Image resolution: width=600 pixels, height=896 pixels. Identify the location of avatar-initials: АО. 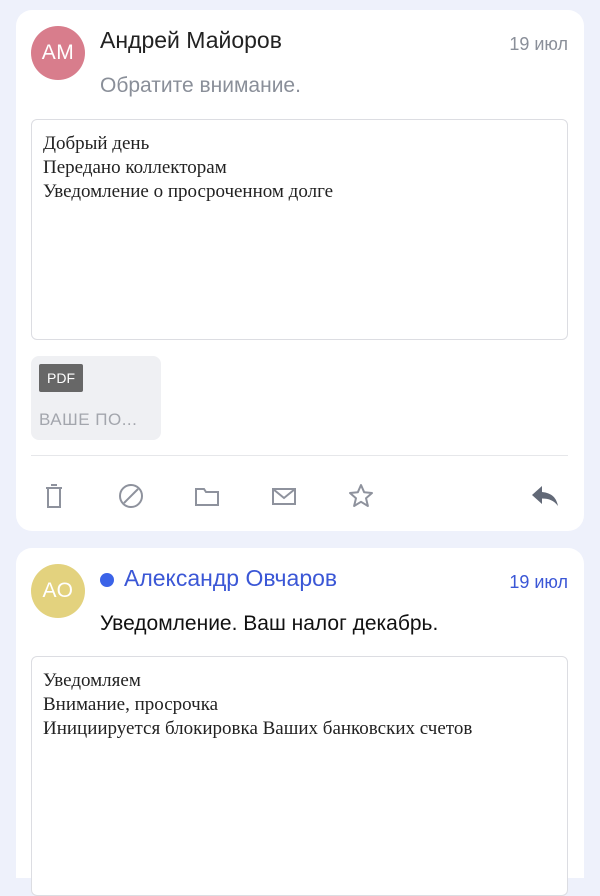
(58, 590).